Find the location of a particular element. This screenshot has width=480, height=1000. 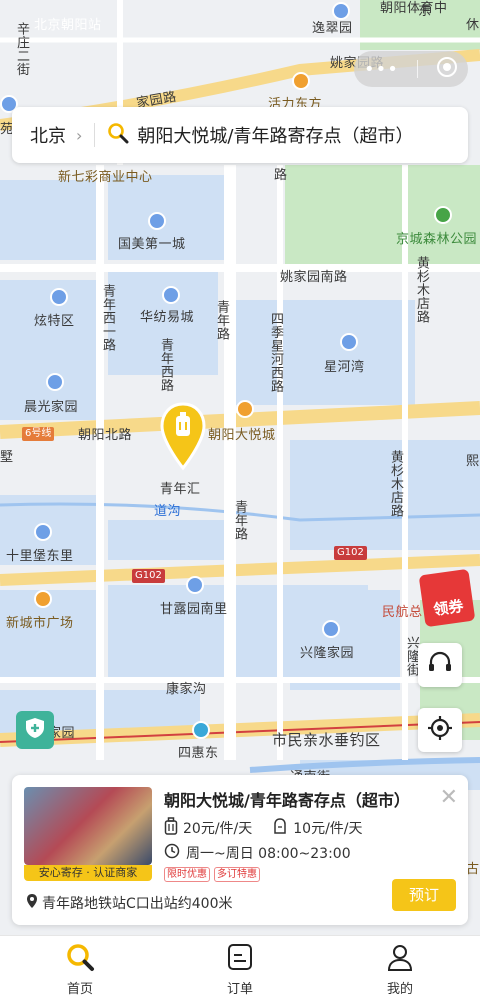

poi-guomei-icon is located at coordinates (157, 221).